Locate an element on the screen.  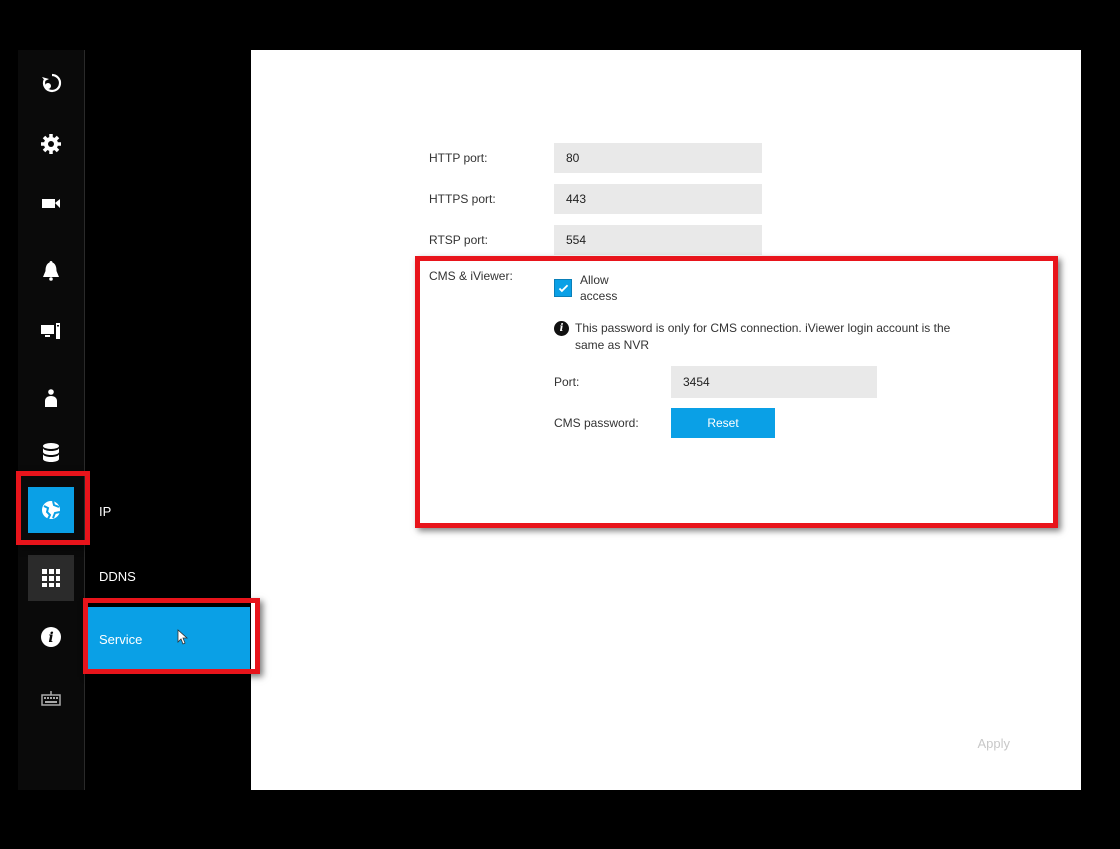
cms-iviewer-label: CMS & iViewer: is located at coordinates (471, 276).